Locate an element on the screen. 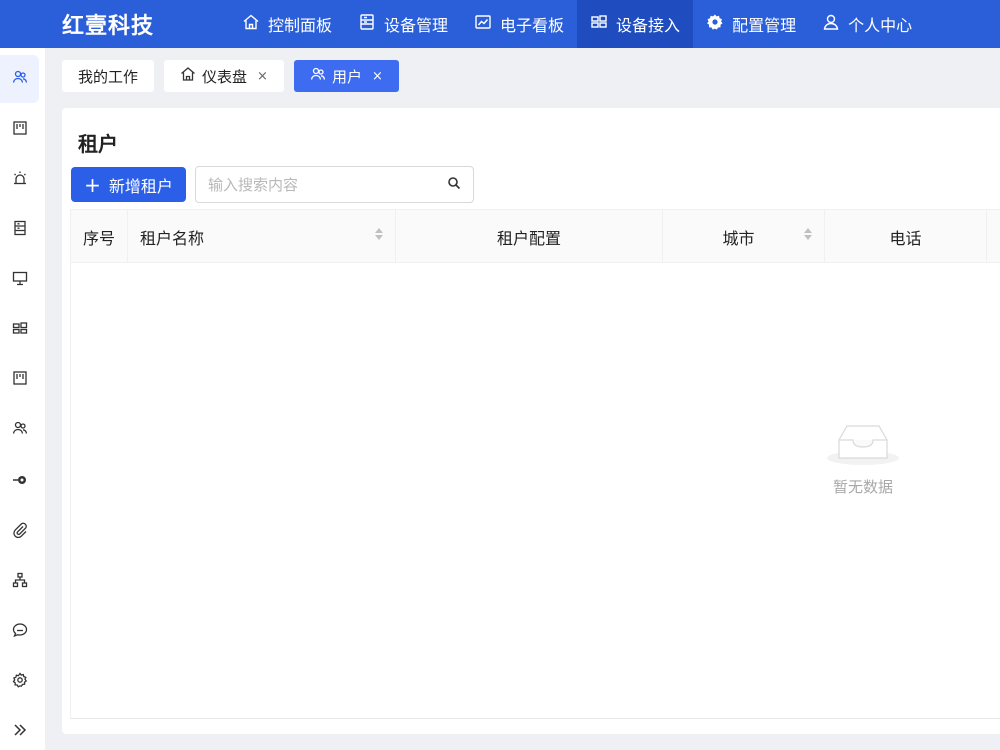 The image size is (1000, 750). sidebar-item-organization is located at coordinates (19, 582).